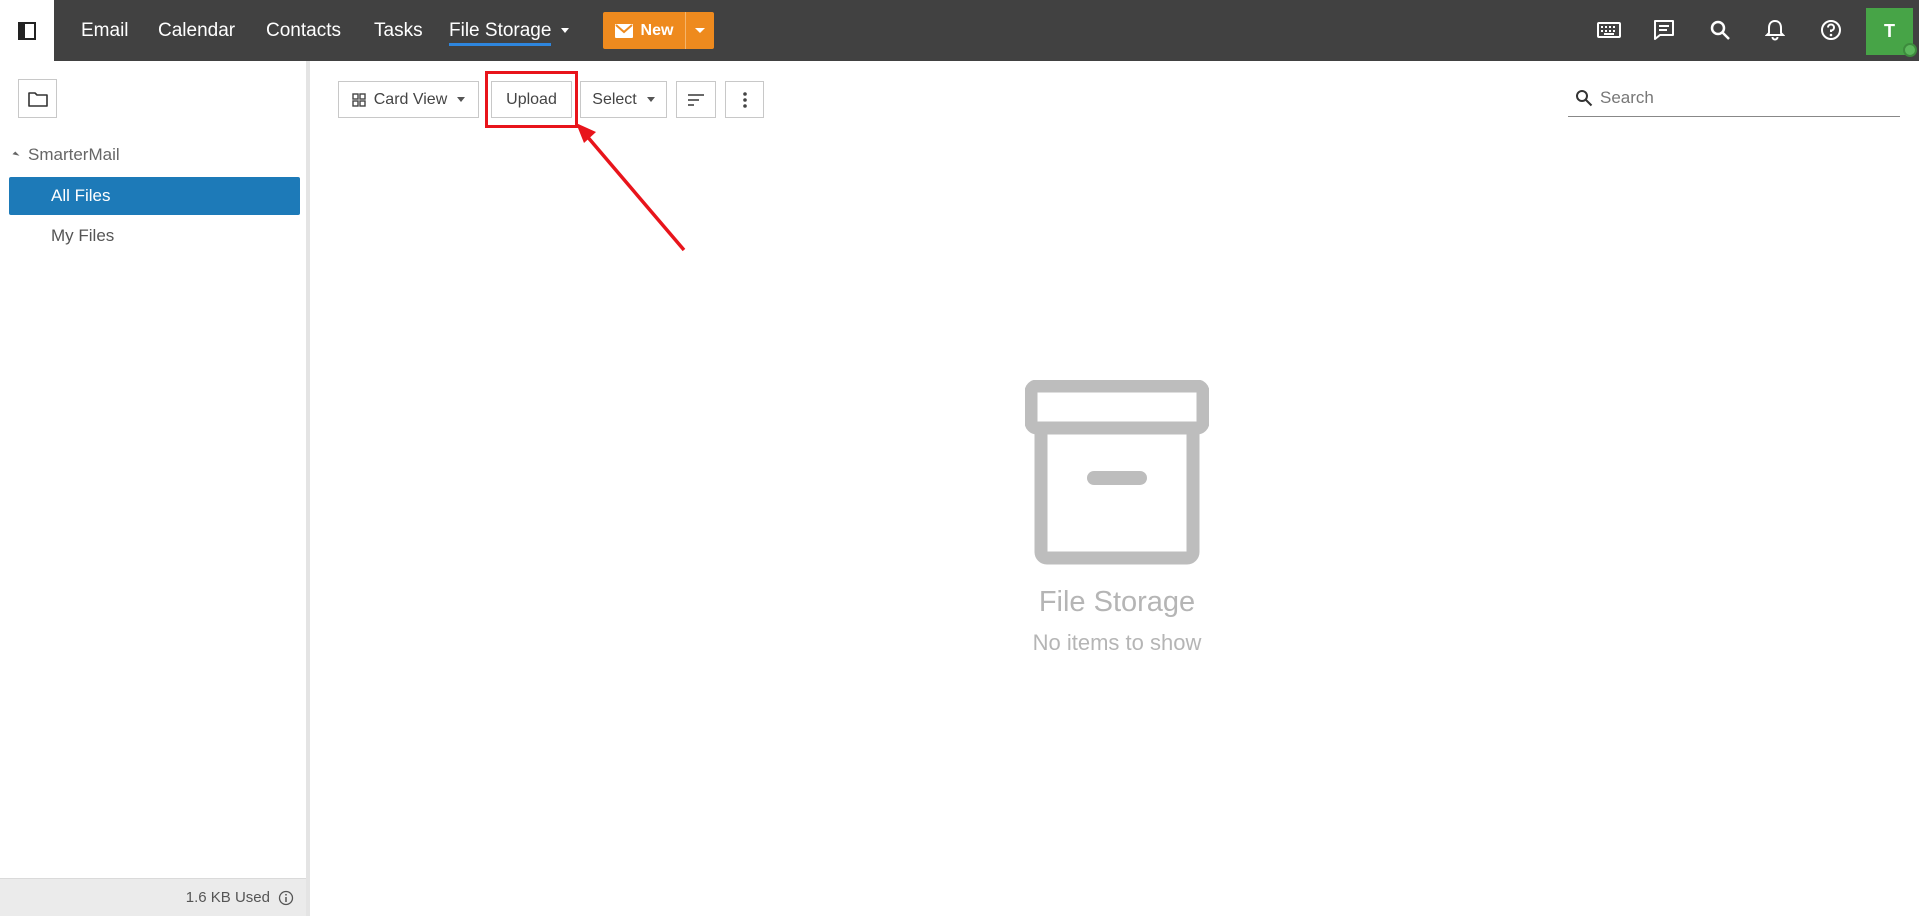 The image size is (1919, 916). What do you see at coordinates (83, 235) in the screenshot?
I see `sidebar-item-label: My Files` at bounding box center [83, 235].